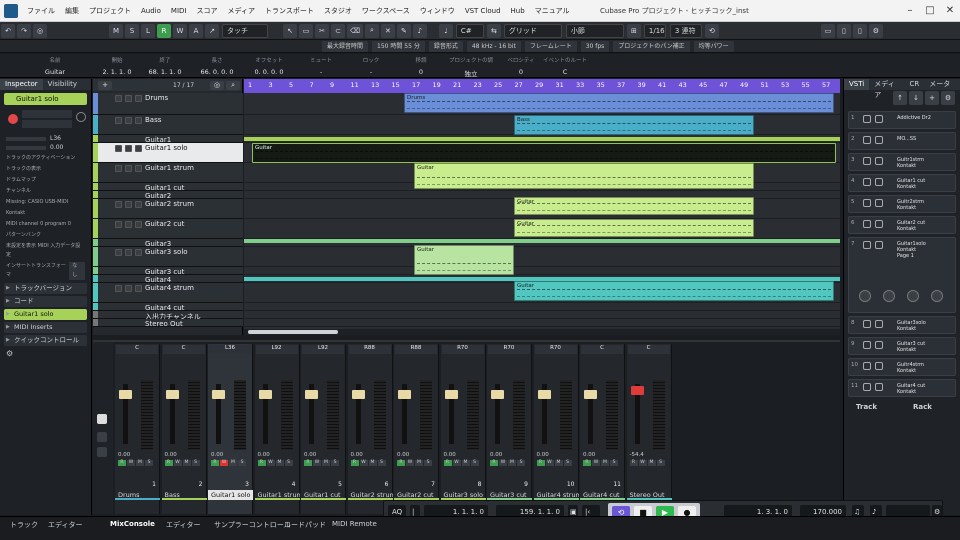 The image size is (960, 540). Describe the element at coordinates (168, 139) in the screenshot. I see `track-row: Guitar1` at that location.